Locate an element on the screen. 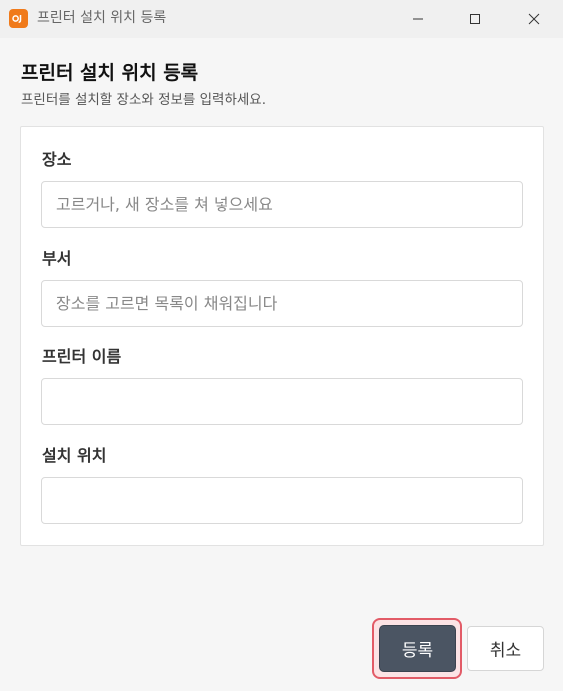 Image resolution: width=563 pixels, height=691 pixels. install-location-label: 설치 위치 is located at coordinates (74, 455).